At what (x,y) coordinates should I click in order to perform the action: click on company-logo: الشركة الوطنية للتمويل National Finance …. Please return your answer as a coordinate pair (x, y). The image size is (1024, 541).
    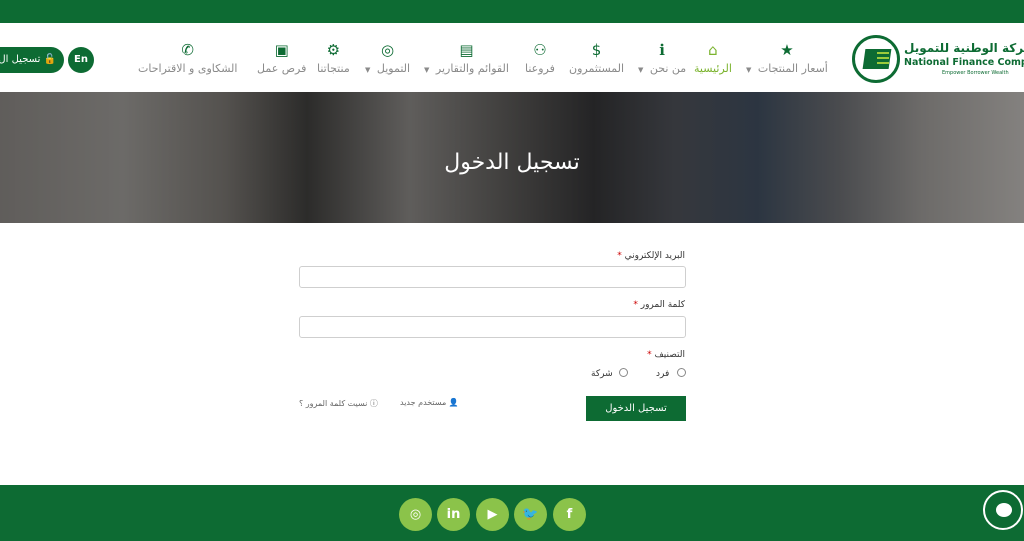
    Looking at the image, I should click on (938, 60).